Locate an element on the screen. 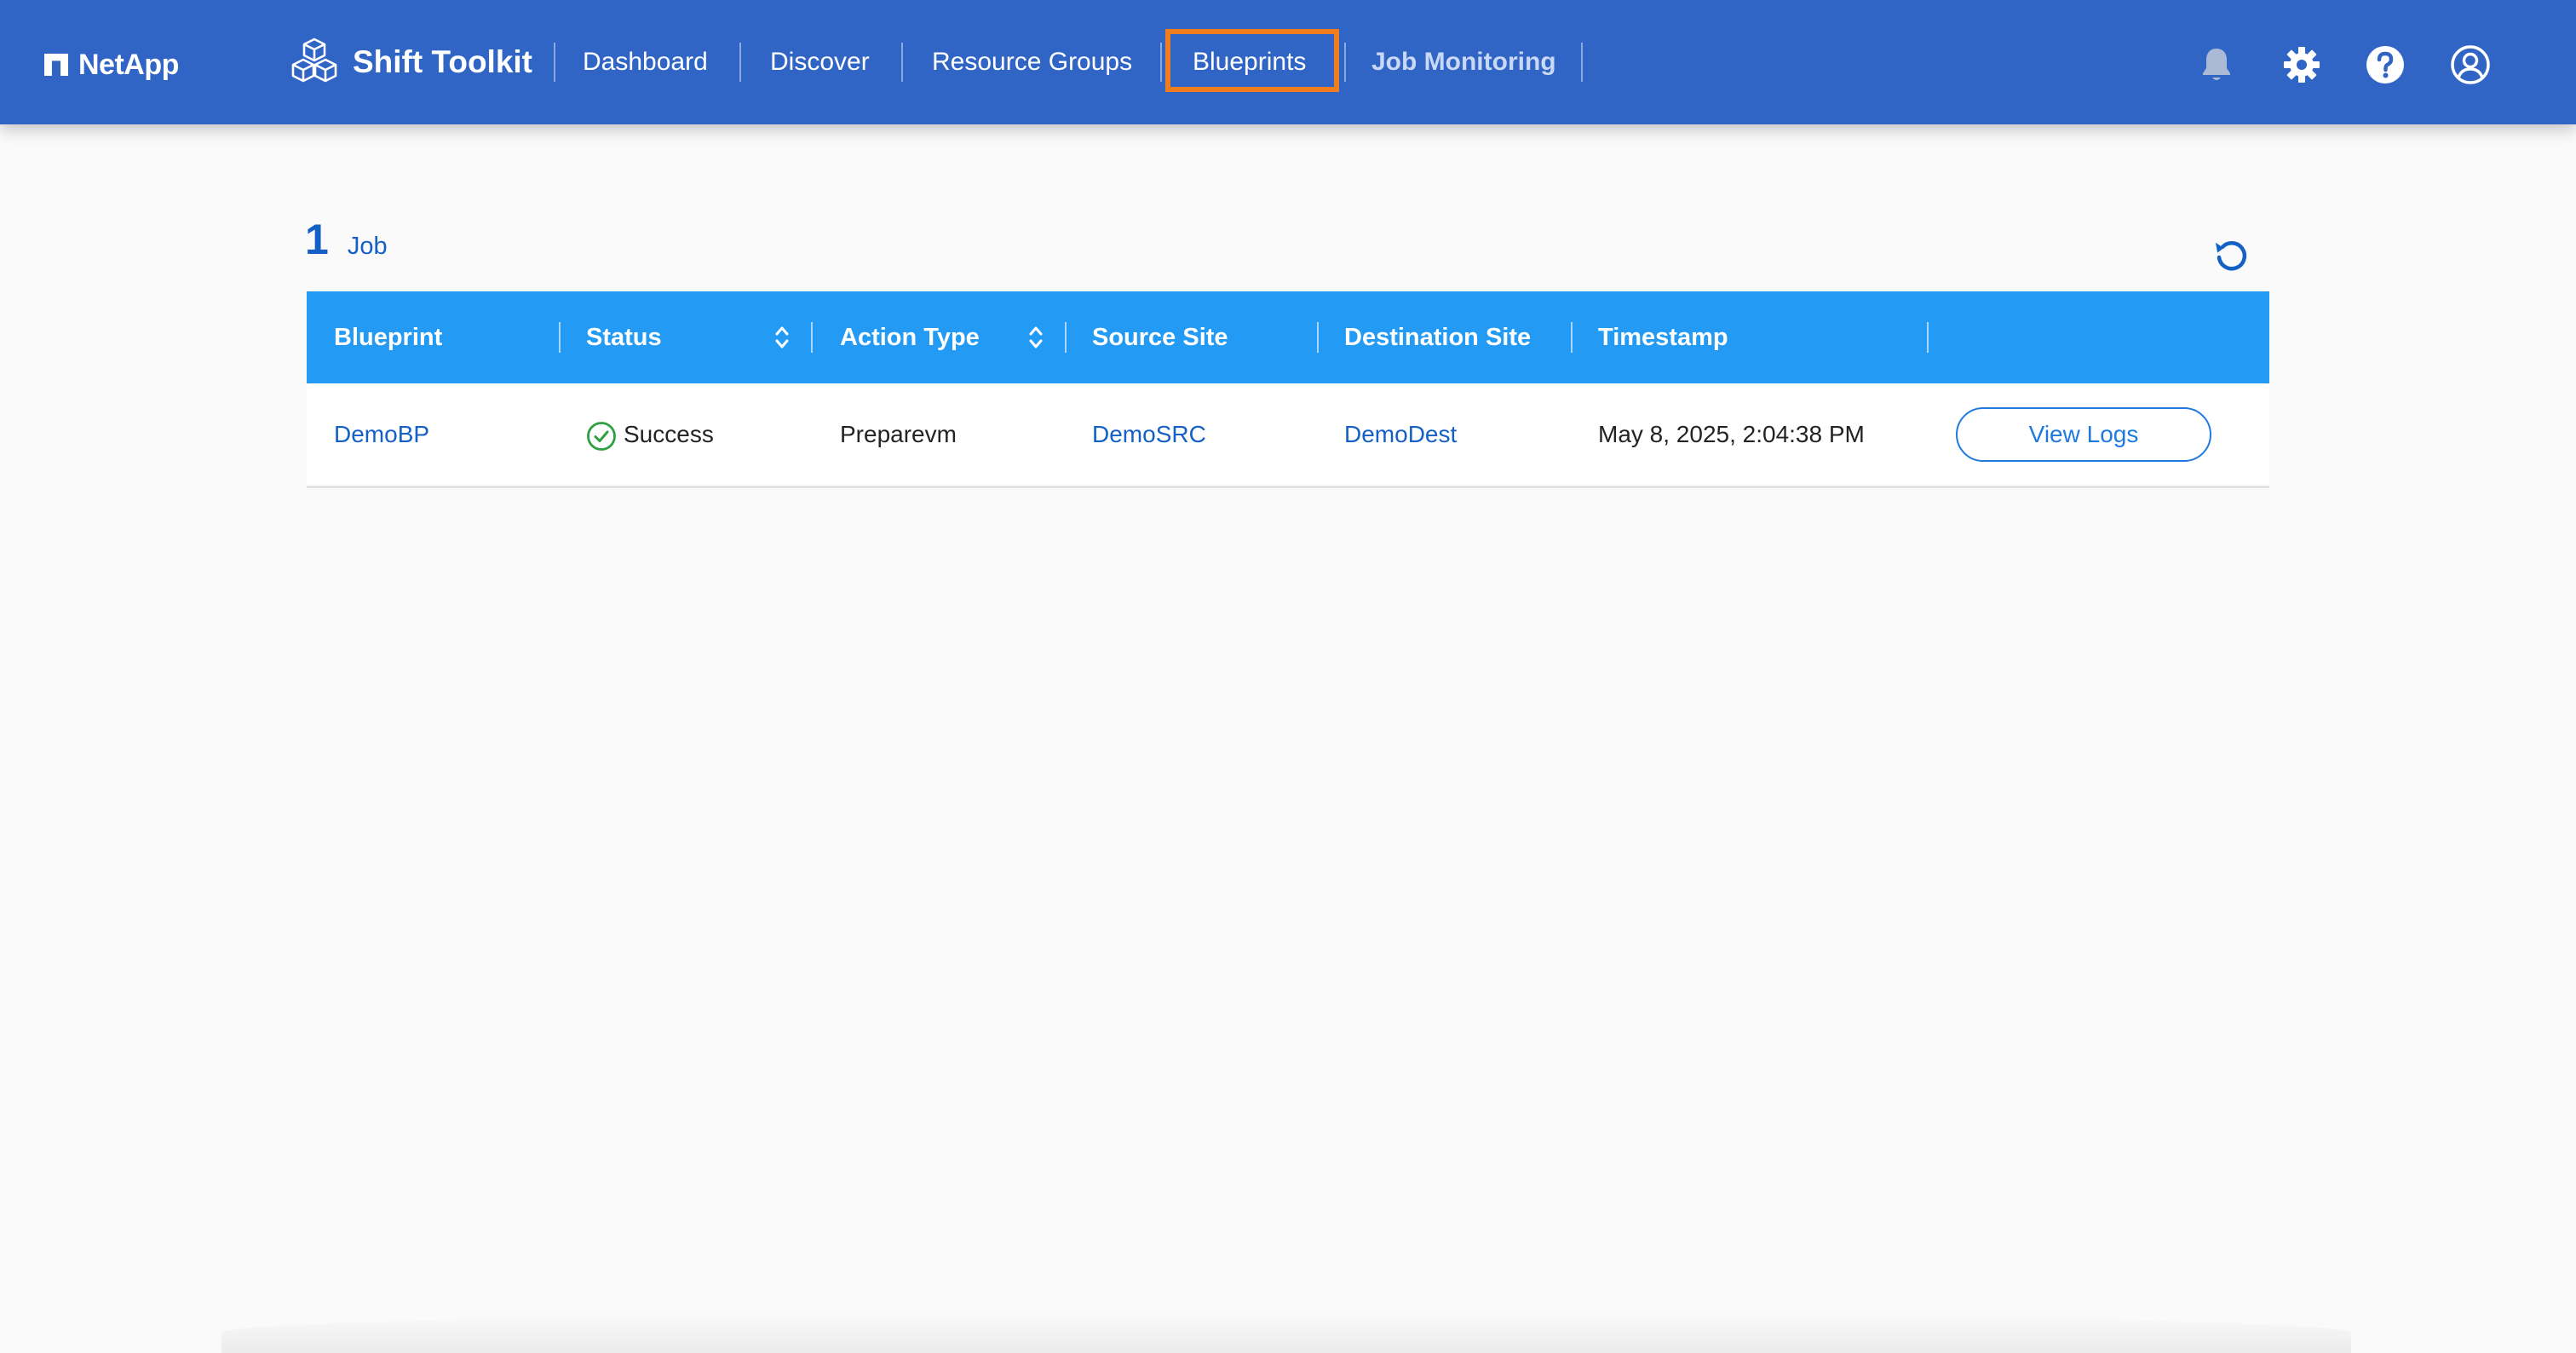 The width and height of the screenshot is (2576, 1353). netapp-logo-icon is located at coordinates (56, 65).